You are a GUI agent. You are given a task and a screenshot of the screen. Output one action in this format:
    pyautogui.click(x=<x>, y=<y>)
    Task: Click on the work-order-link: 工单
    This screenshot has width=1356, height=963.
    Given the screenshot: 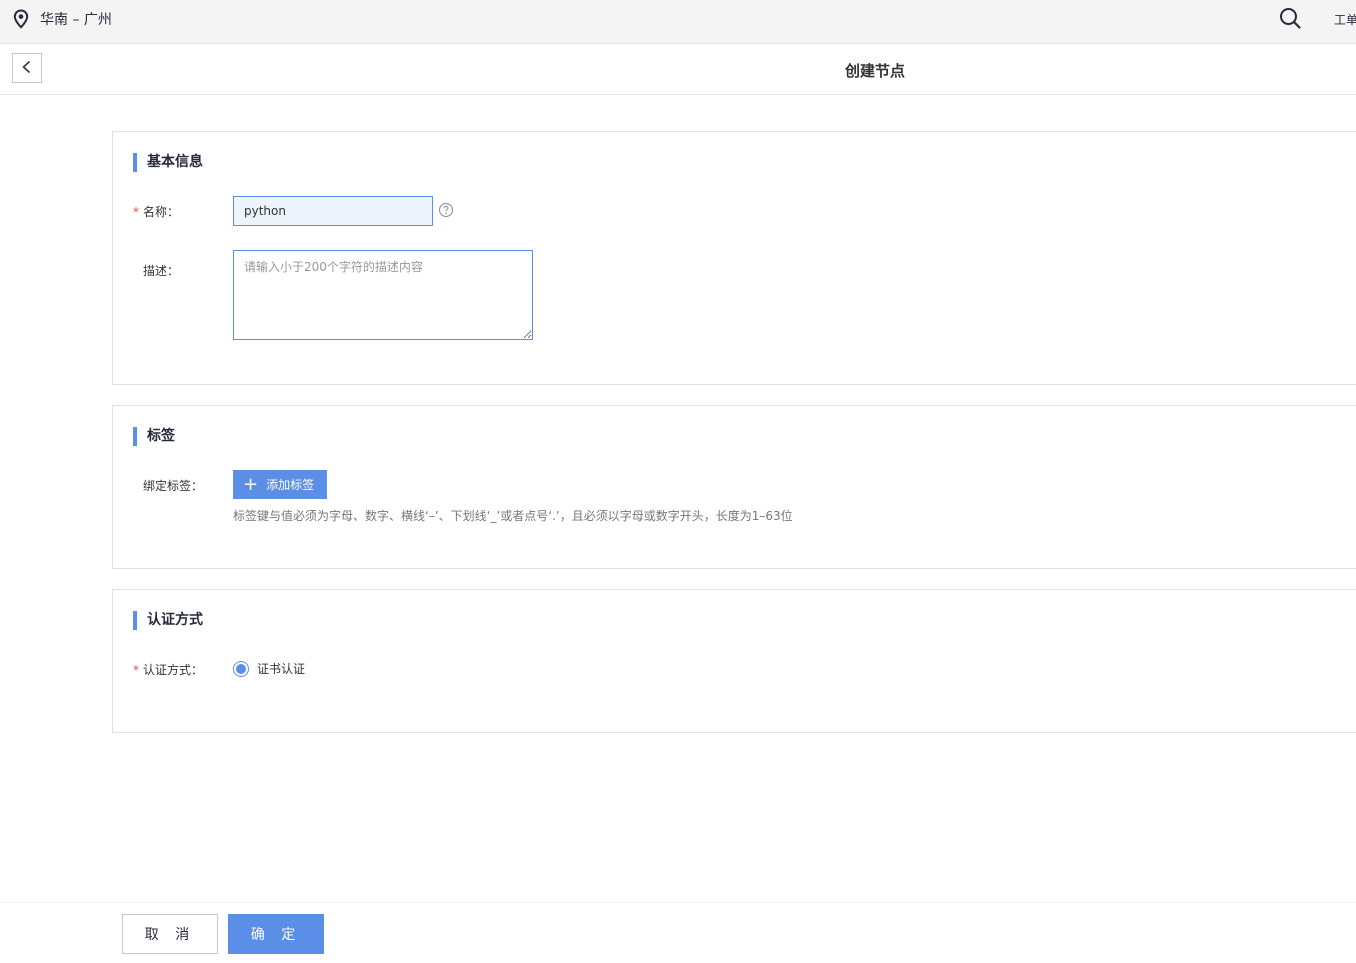 What is the action you would take?
    pyautogui.click(x=1345, y=19)
    